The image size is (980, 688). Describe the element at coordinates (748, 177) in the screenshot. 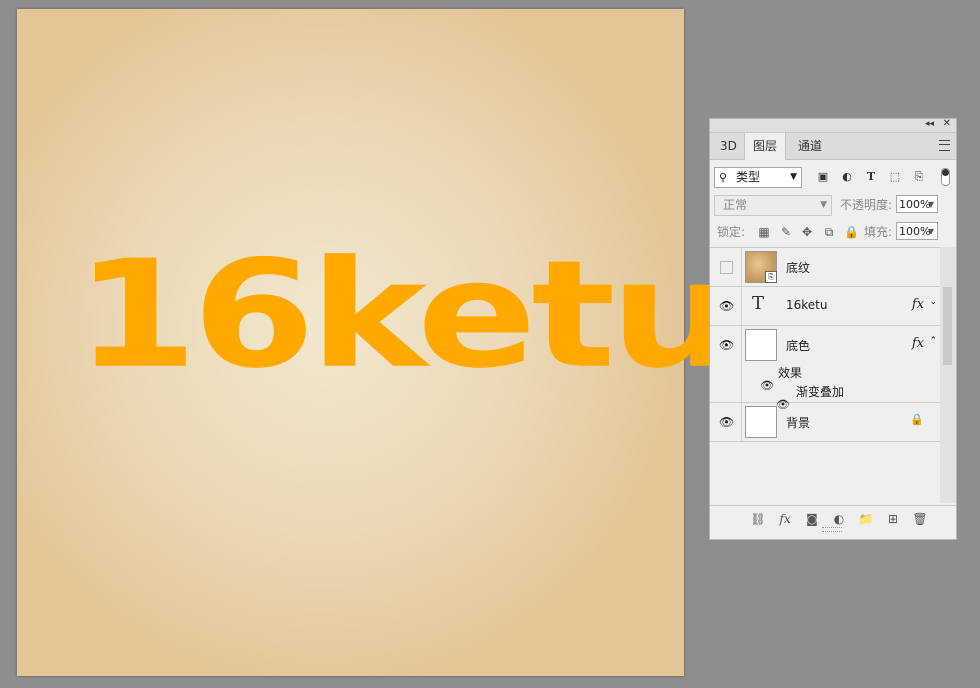

I see `filter-kind-label: 类型` at that location.